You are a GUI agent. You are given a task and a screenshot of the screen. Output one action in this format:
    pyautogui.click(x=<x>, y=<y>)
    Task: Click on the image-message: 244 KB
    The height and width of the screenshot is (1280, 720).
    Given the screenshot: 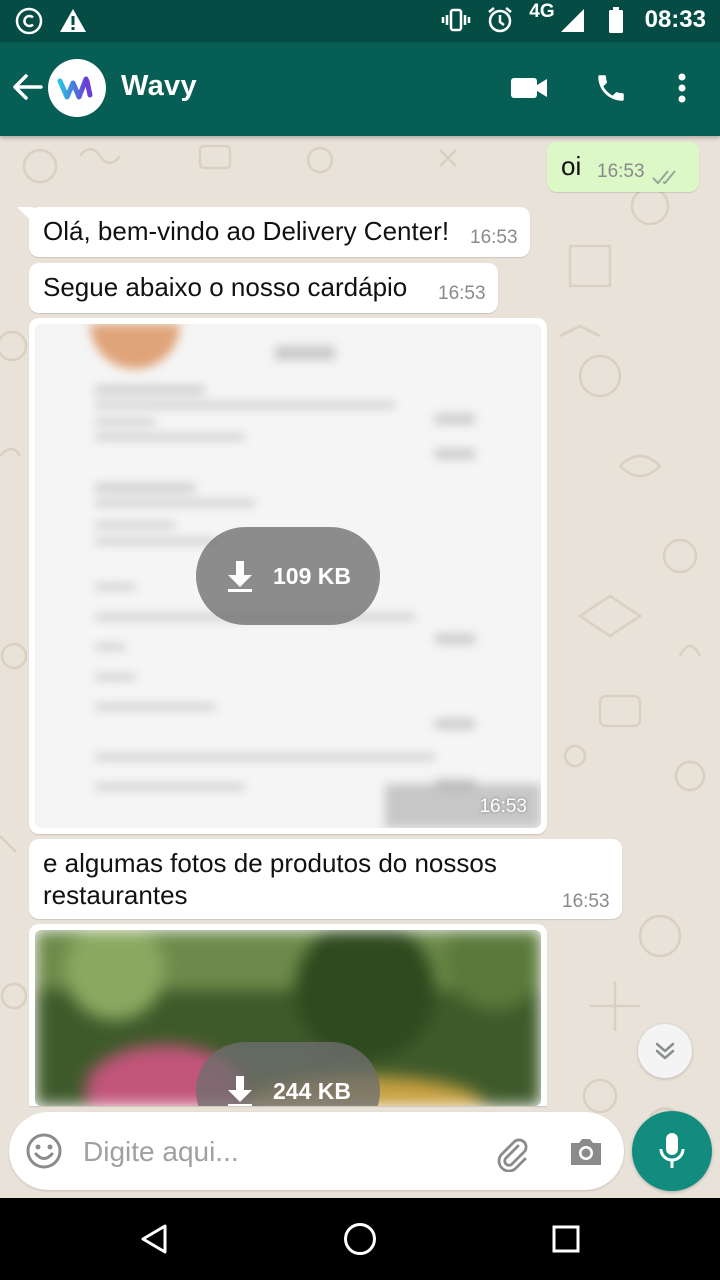 What is the action you would take?
    pyautogui.click(x=288, y=1015)
    